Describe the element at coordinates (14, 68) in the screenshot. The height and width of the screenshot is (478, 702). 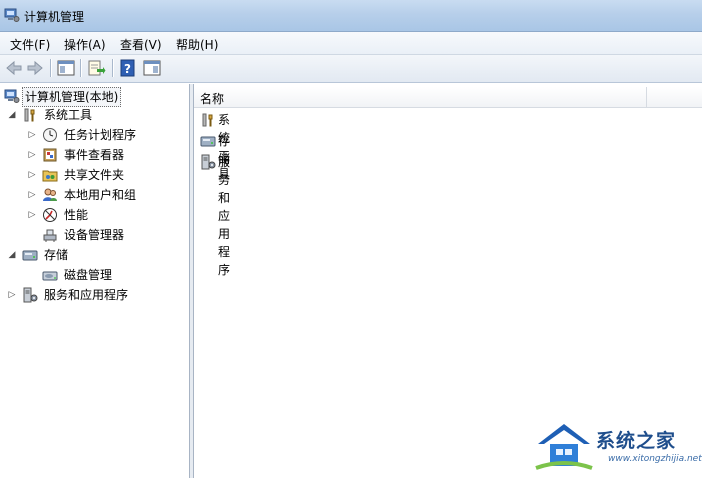
I see `back-arrow-icon` at that location.